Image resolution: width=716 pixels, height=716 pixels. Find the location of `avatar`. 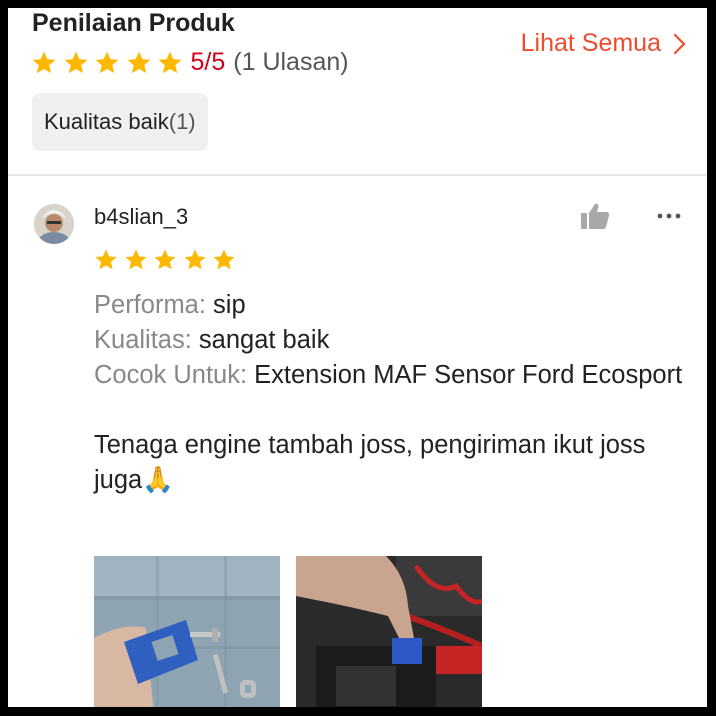

avatar is located at coordinates (54, 224).